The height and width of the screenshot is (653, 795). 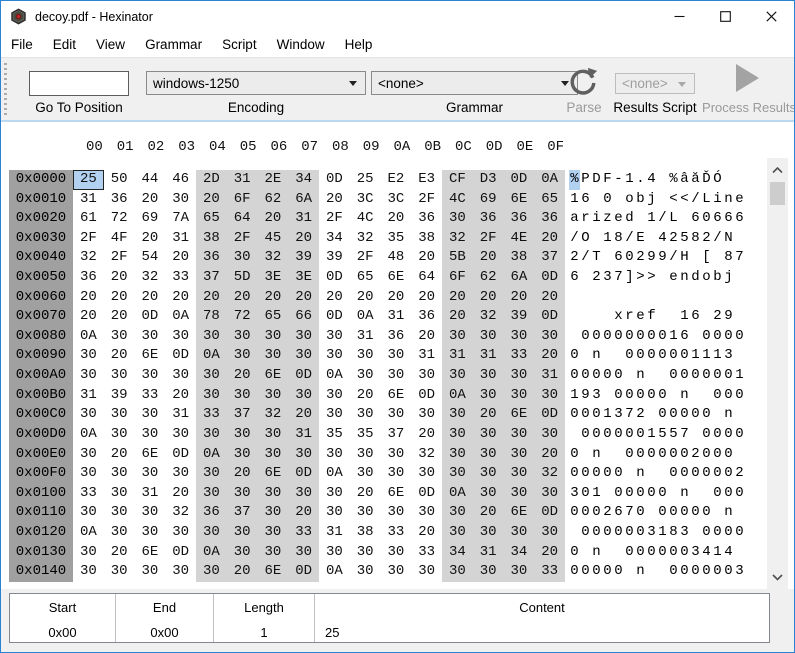 I want to click on ascii-char: F, so click(x=607, y=180).